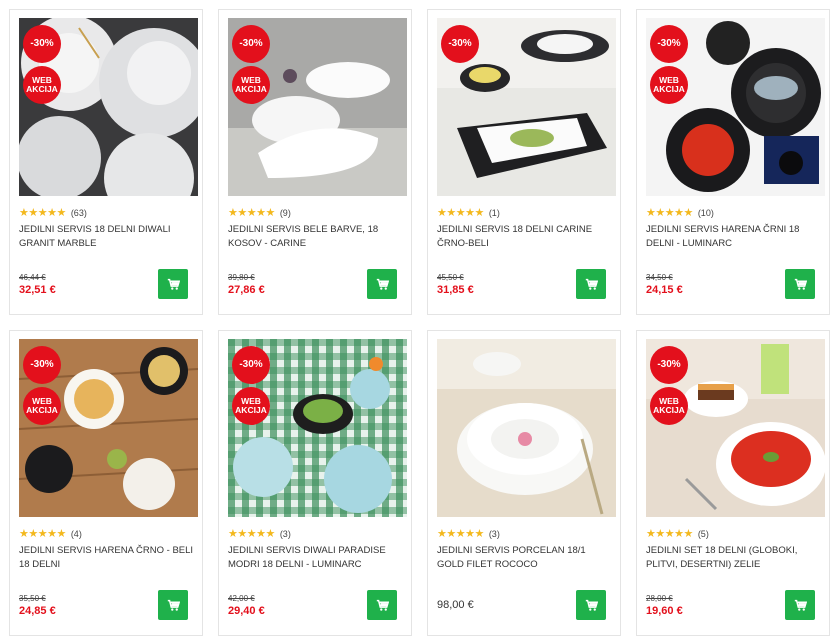  What do you see at coordinates (241, 277) in the screenshot?
I see `old-price: 39,80 €` at bounding box center [241, 277].